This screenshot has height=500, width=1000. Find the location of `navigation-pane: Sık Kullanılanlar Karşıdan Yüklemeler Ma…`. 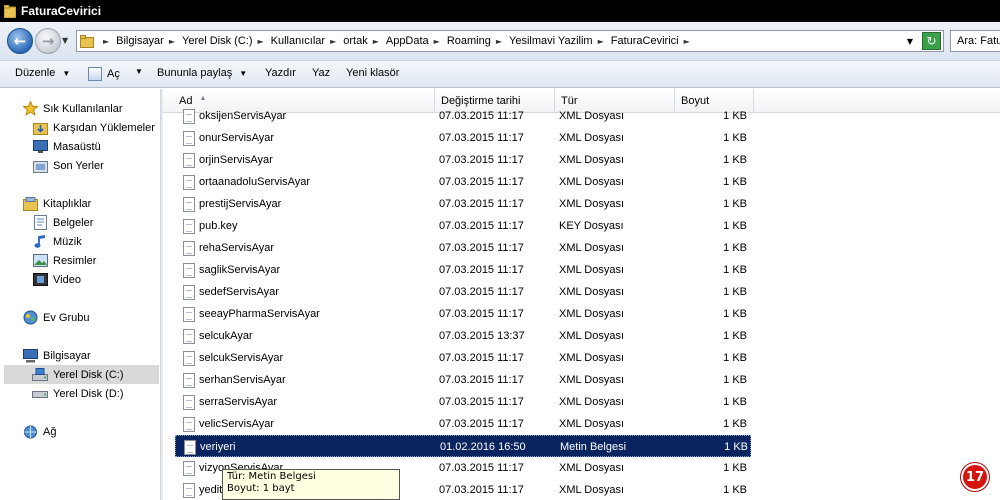

navigation-pane: Sık Kullanılanlar Karşıdan Yüklemeler Ma… is located at coordinates (80, 294).